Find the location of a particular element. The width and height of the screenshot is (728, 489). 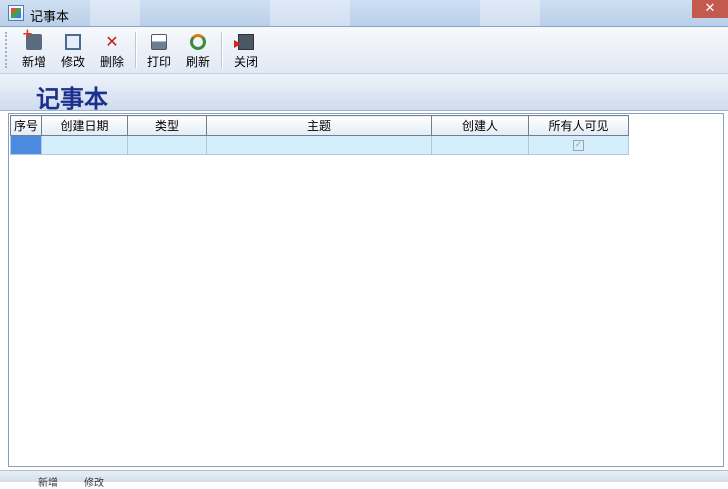

column-header-subject: 主题 is located at coordinates (319, 125).